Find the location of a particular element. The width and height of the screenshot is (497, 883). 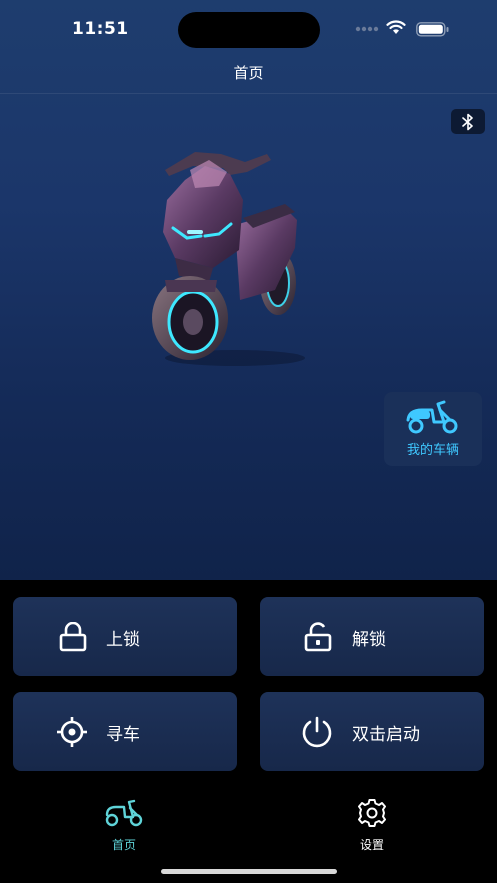

scooter-icon is located at coordinates (432, 417).